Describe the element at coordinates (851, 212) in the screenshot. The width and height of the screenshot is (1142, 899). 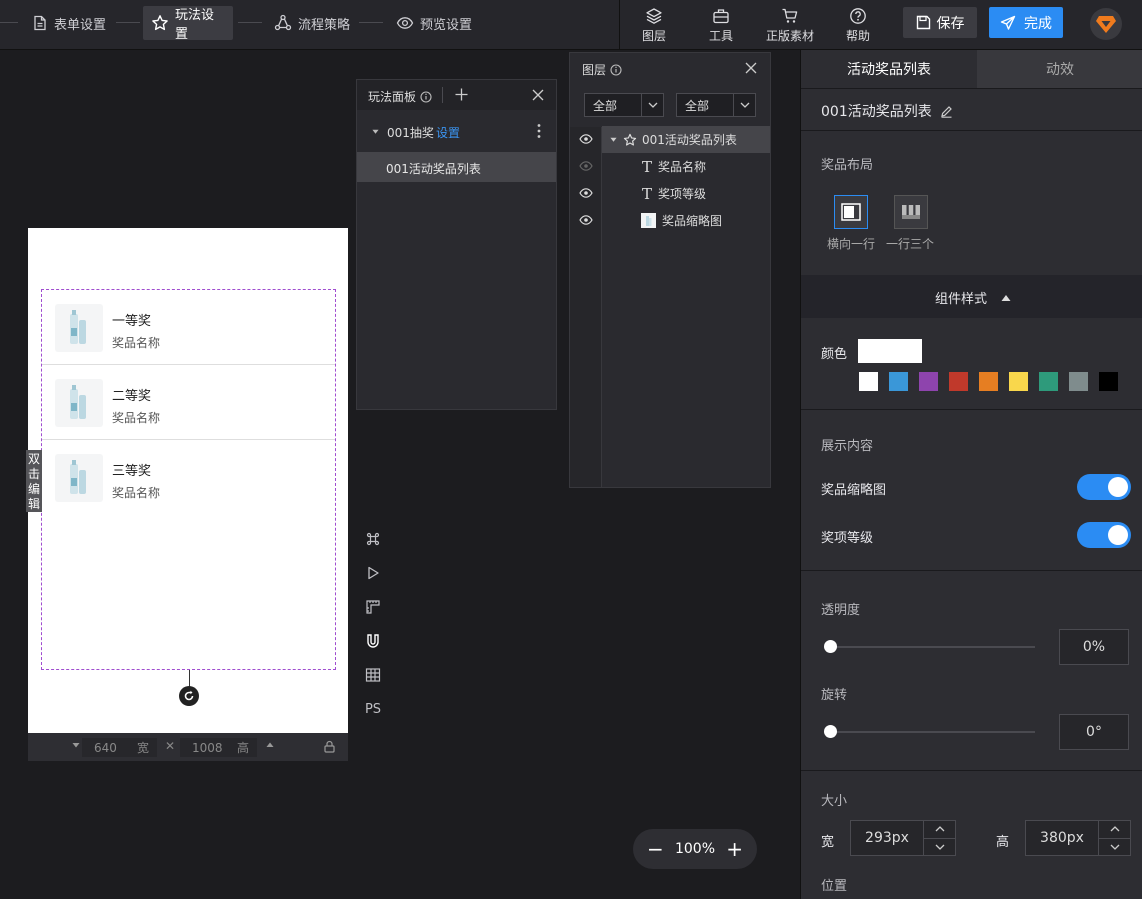
I see `layout-horizontal-button` at that location.